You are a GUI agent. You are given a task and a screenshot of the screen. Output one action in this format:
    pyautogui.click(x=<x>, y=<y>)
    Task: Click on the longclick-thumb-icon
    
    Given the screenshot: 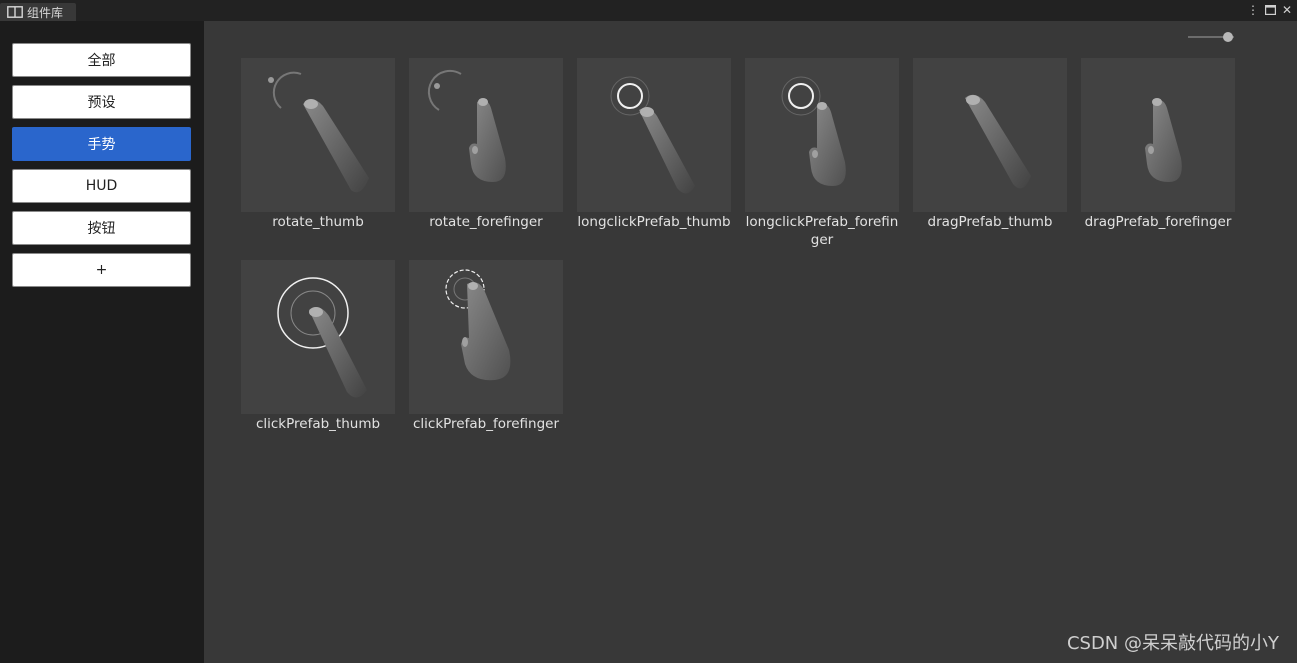 What is the action you would take?
    pyautogui.click(x=654, y=135)
    